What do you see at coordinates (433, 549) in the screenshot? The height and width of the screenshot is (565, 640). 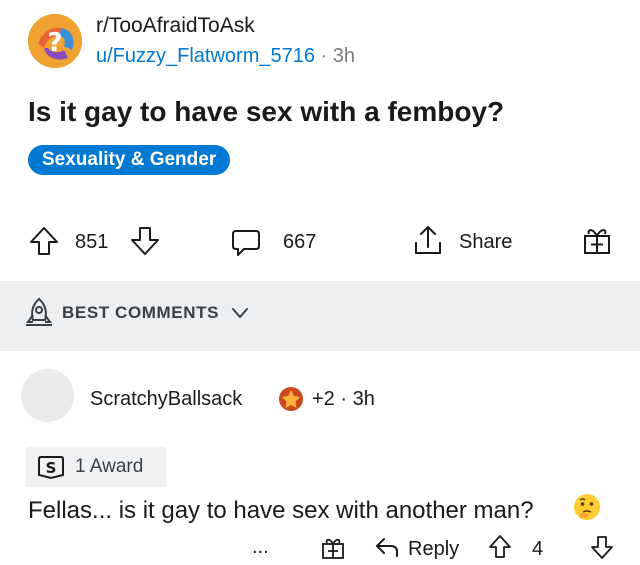 I see `reply-button: Reply` at bounding box center [433, 549].